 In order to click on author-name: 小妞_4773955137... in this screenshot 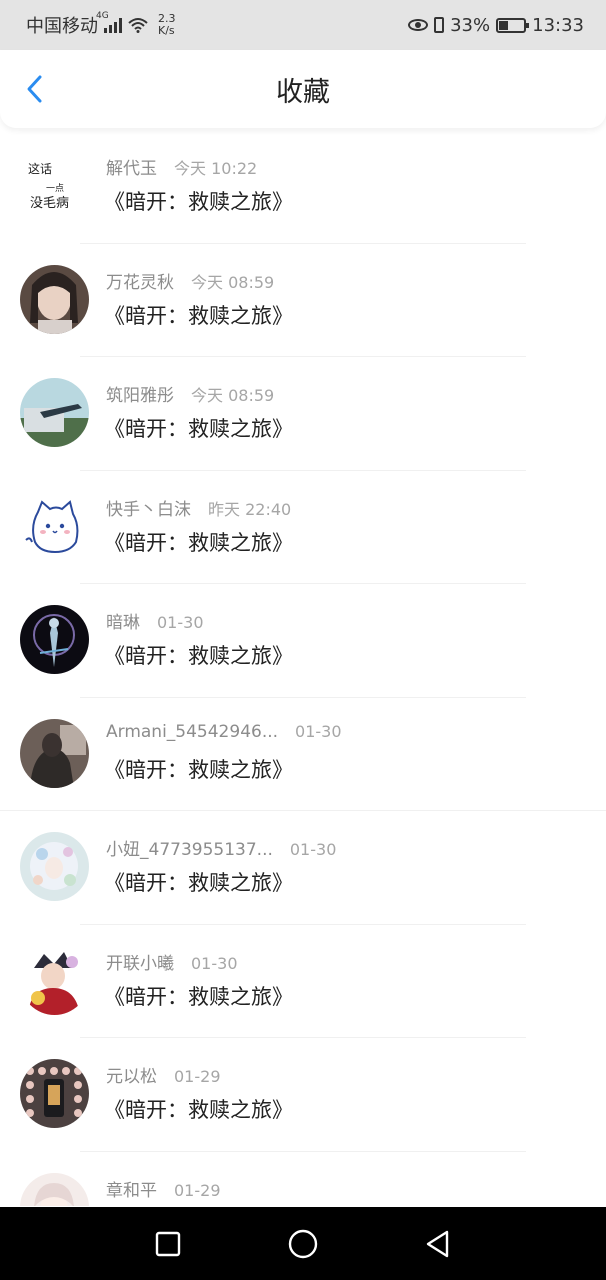, I will do `click(189, 847)`.